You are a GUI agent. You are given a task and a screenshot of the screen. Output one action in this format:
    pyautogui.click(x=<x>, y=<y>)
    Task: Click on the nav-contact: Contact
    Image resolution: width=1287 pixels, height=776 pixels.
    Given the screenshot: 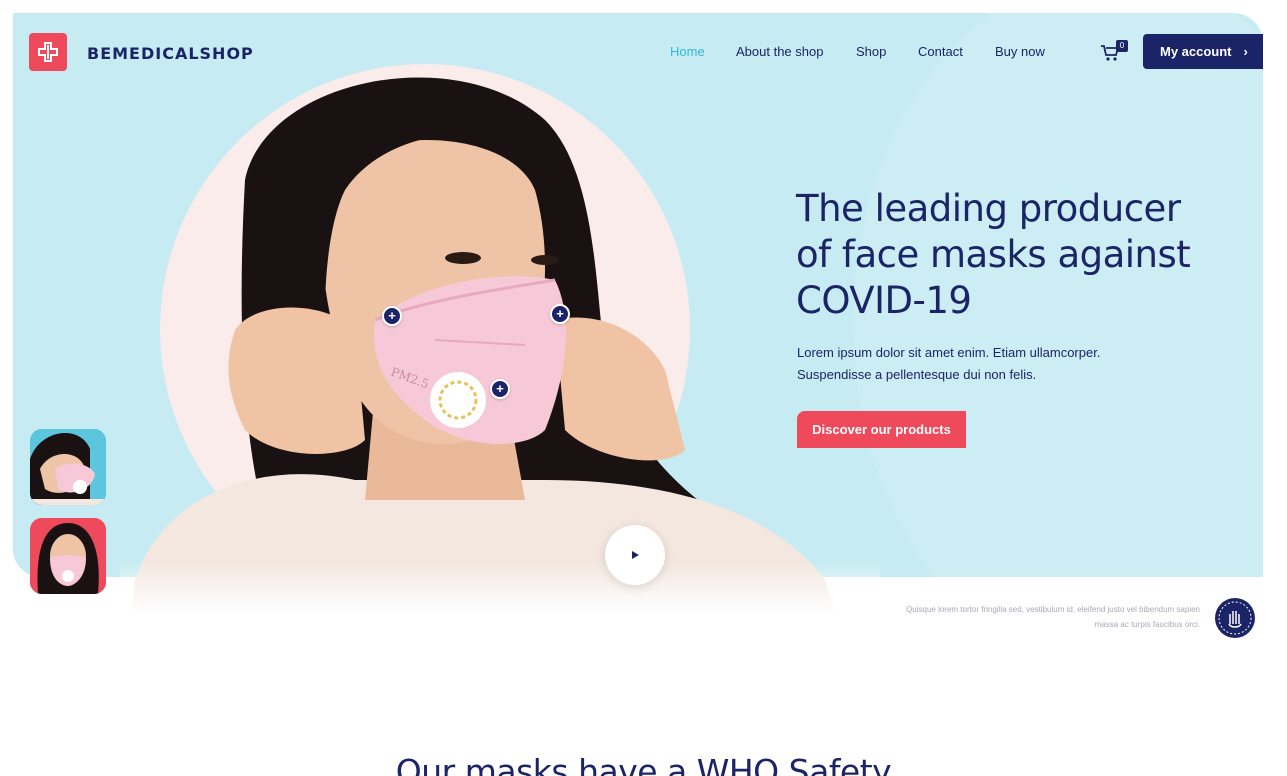 What is the action you would take?
    pyautogui.click(x=940, y=51)
    